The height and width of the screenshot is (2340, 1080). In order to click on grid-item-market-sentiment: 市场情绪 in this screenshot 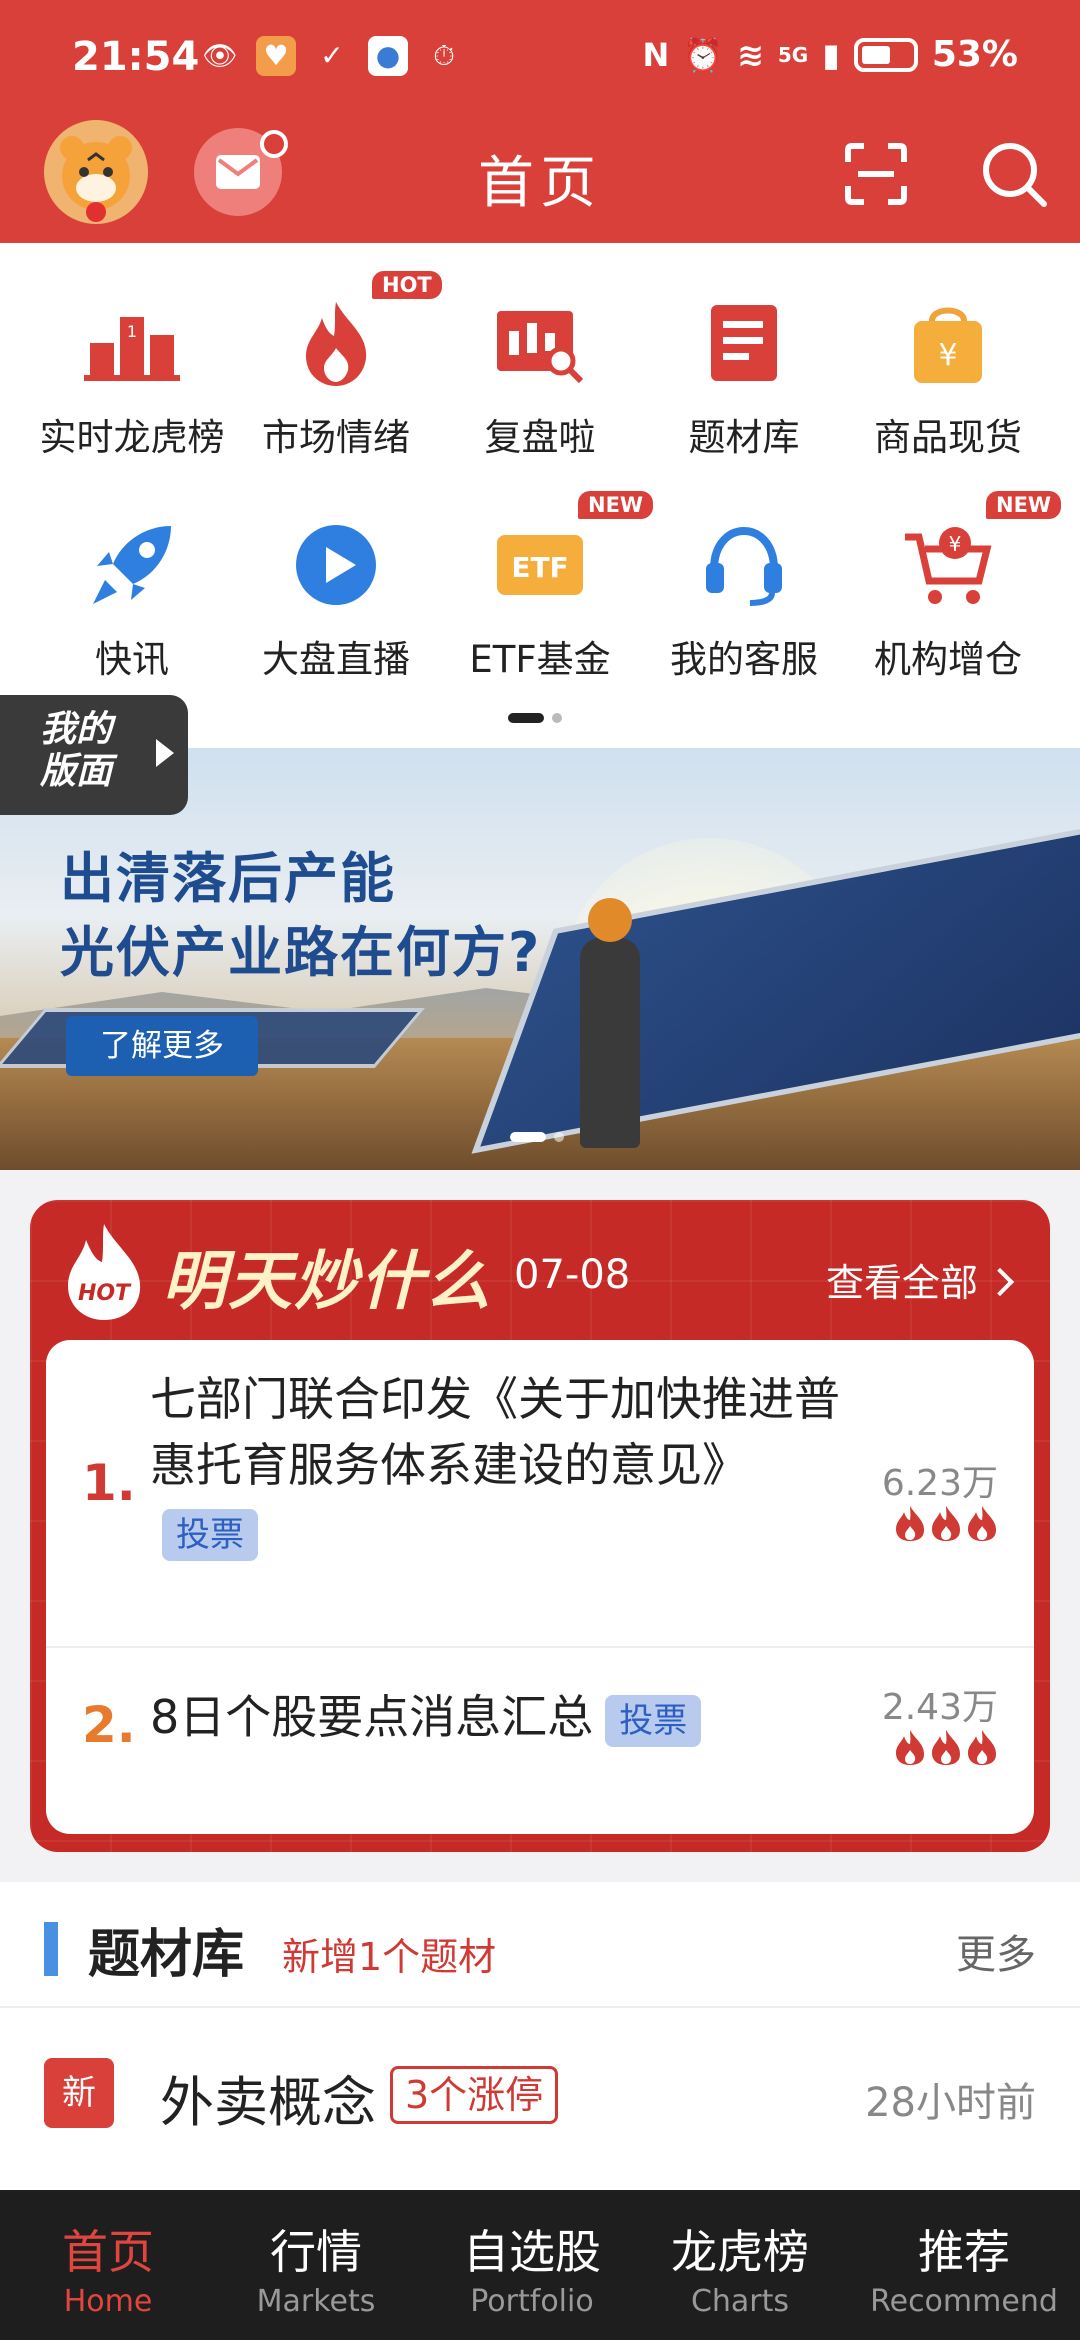, I will do `click(336, 377)`.